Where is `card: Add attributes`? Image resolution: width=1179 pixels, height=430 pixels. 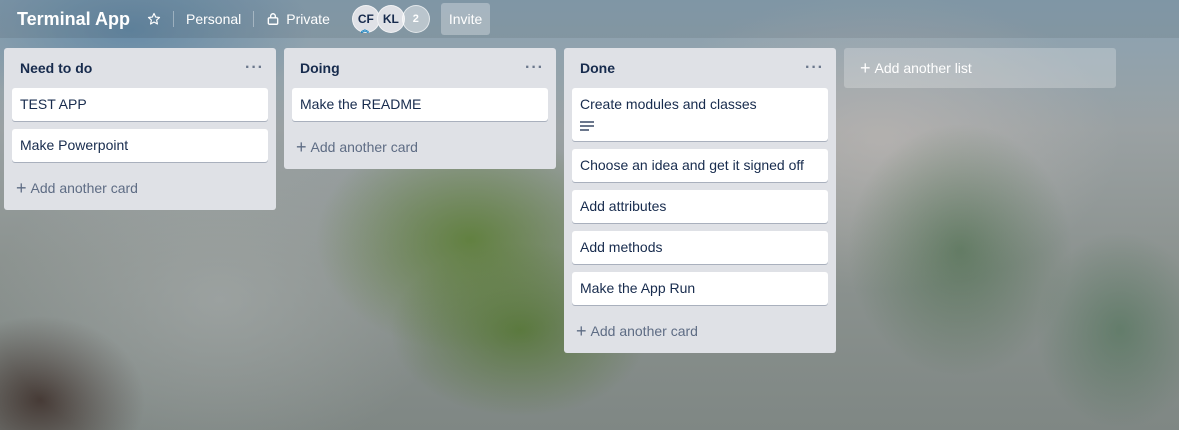 card: Add attributes is located at coordinates (700, 206).